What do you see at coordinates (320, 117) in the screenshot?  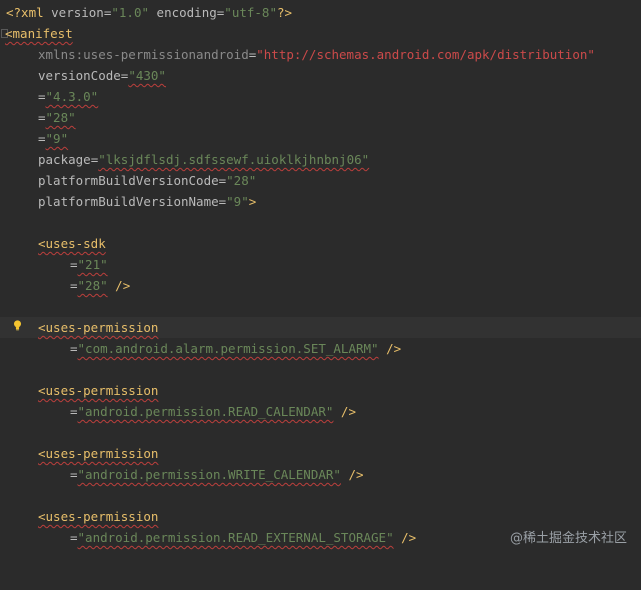 I see `code-line: ="28"` at bounding box center [320, 117].